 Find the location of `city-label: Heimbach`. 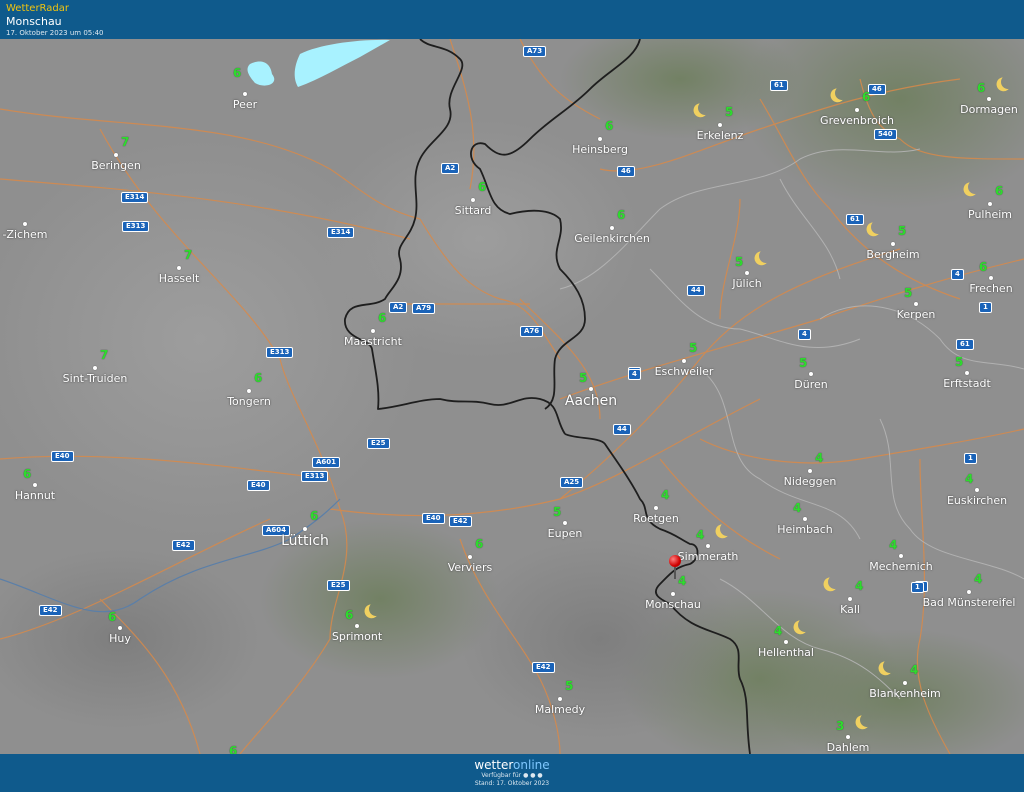

city-label: Heimbach is located at coordinates (805, 529).